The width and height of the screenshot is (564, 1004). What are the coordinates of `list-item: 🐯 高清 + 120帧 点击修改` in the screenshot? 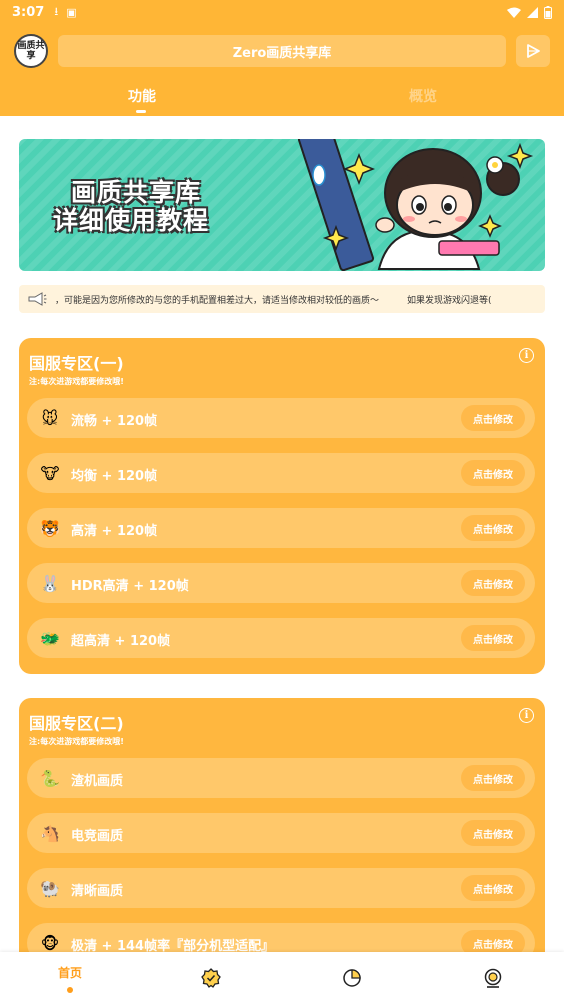 It's located at (281, 528).